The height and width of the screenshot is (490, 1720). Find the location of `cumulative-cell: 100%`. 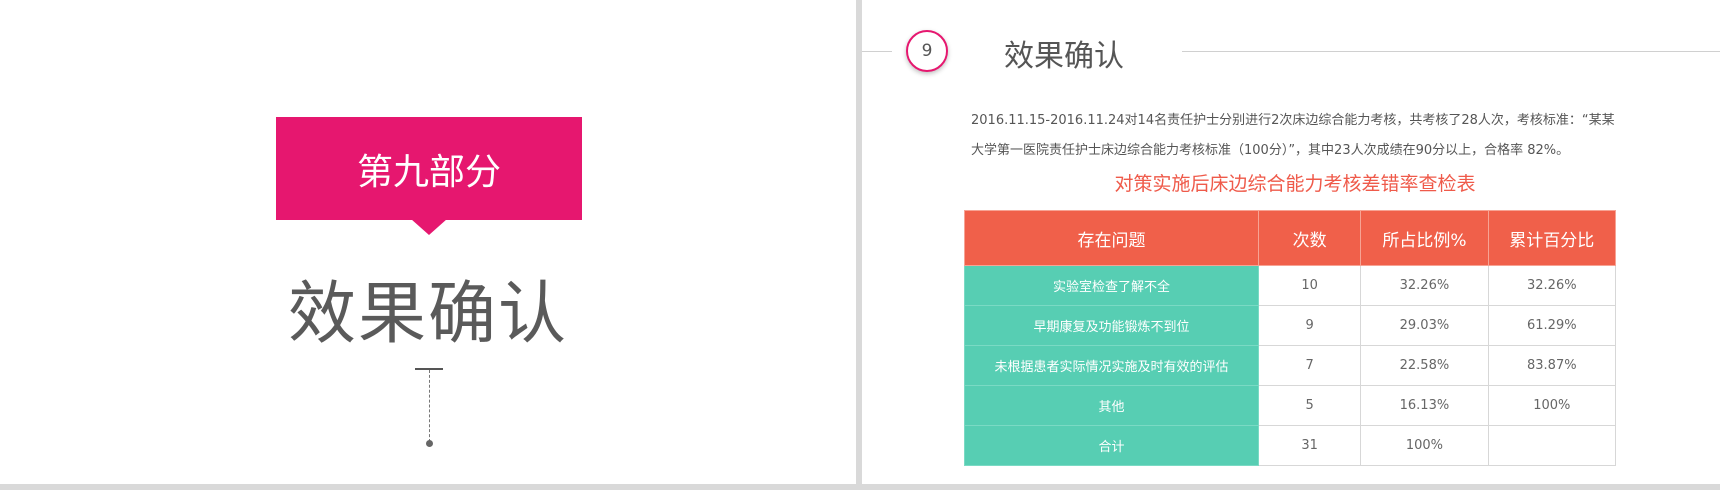

cumulative-cell: 100% is located at coordinates (1552, 405).